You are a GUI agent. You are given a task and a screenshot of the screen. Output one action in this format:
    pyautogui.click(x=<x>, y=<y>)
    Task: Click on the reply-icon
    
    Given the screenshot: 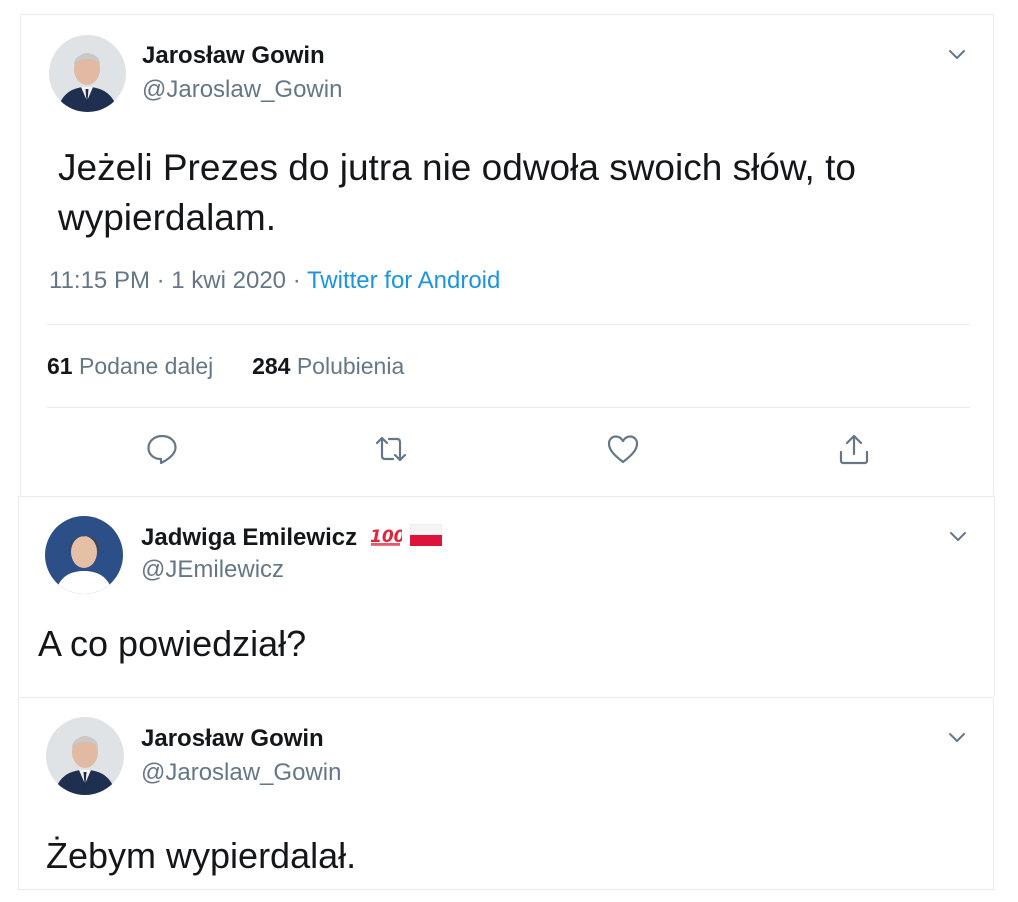 What is the action you would take?
    pyautogui.click(x=162, y=449)
    